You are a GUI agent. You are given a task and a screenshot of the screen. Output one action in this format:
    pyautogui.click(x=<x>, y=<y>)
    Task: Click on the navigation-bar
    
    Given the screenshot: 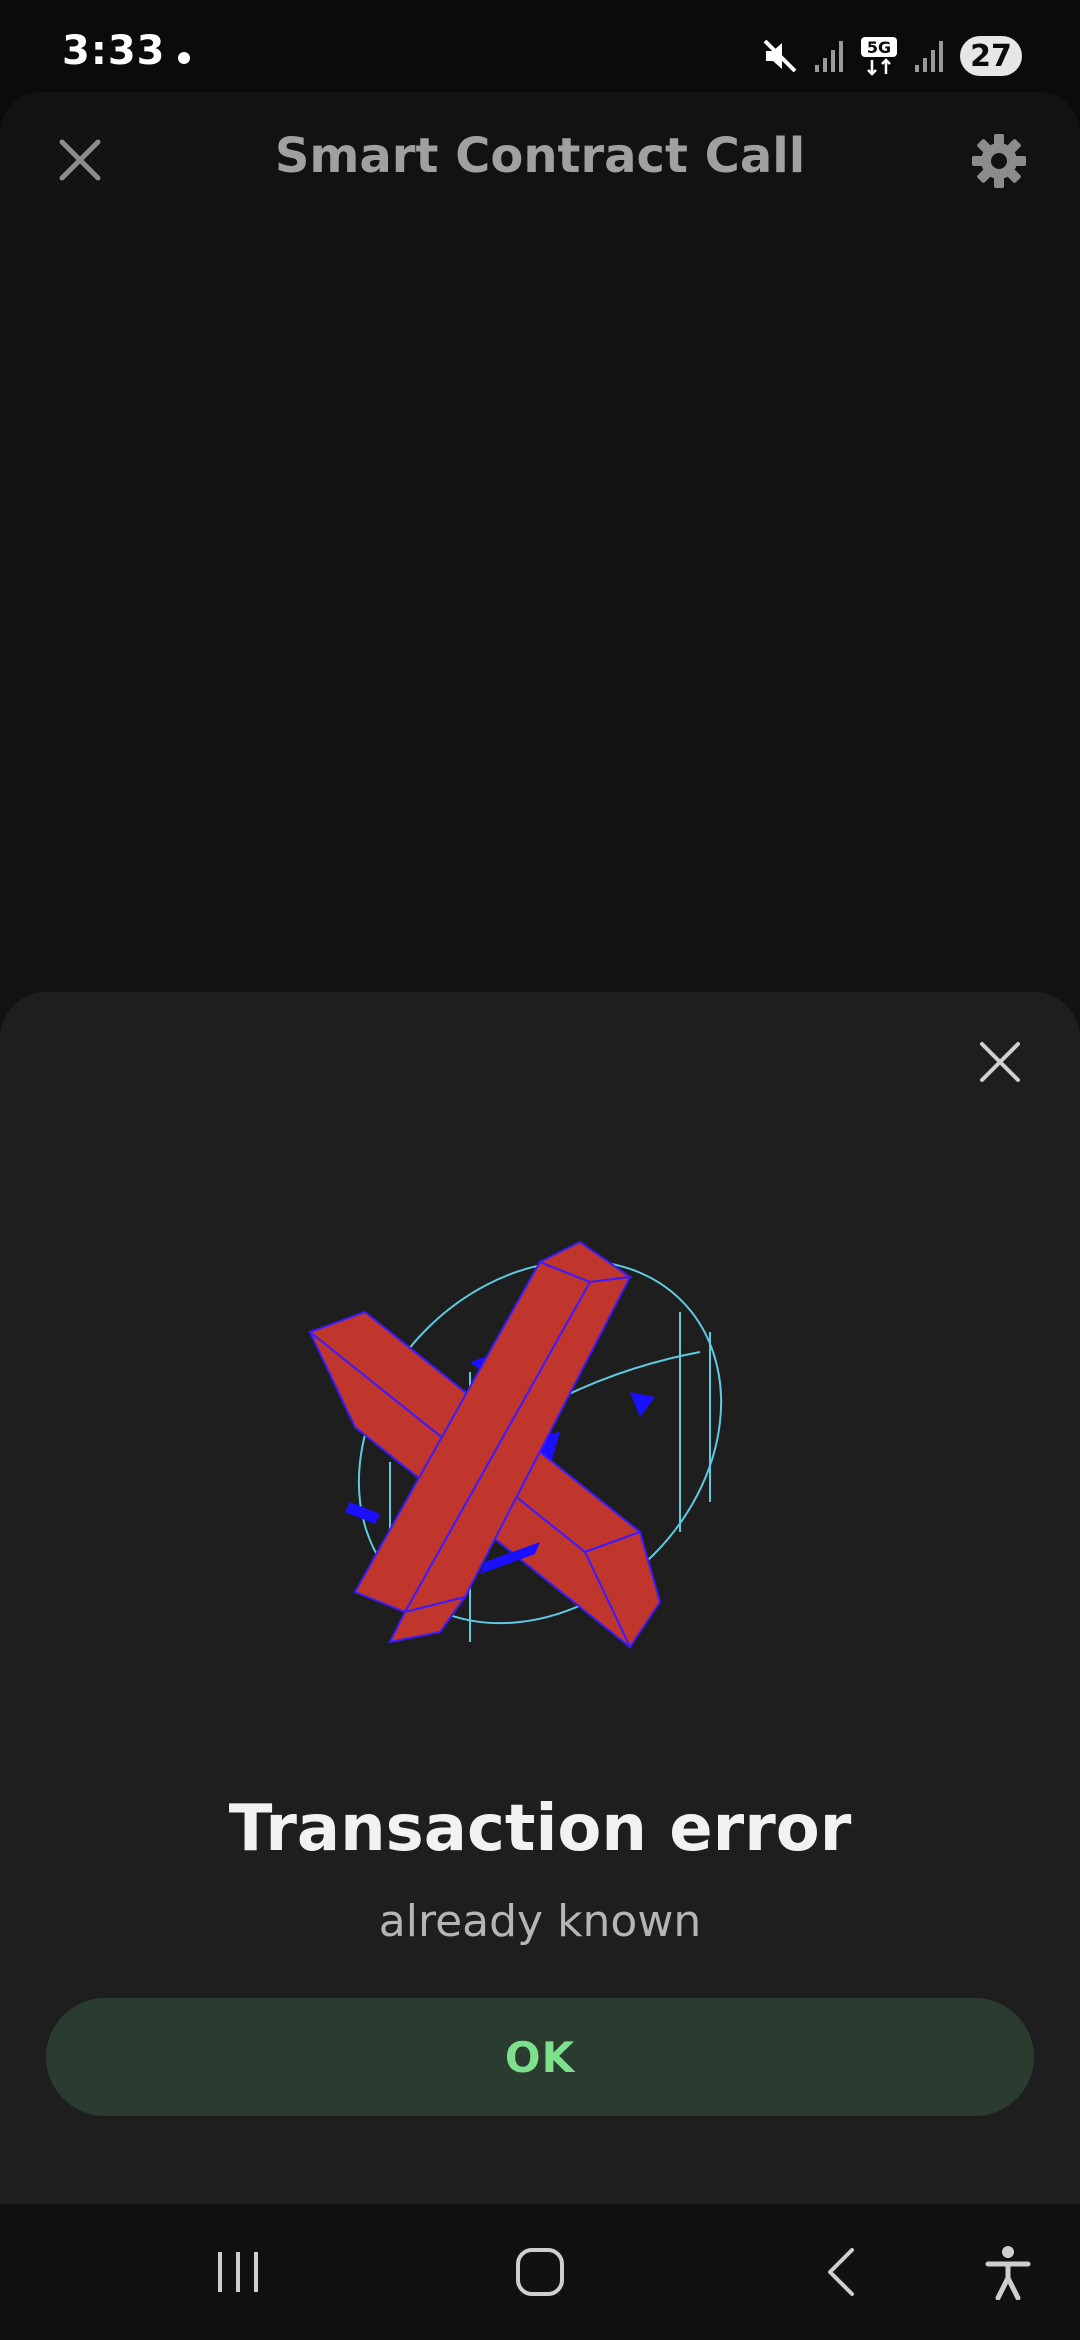 What is the action you would take?
    pyautogui.click(x=540, y=2272)
    